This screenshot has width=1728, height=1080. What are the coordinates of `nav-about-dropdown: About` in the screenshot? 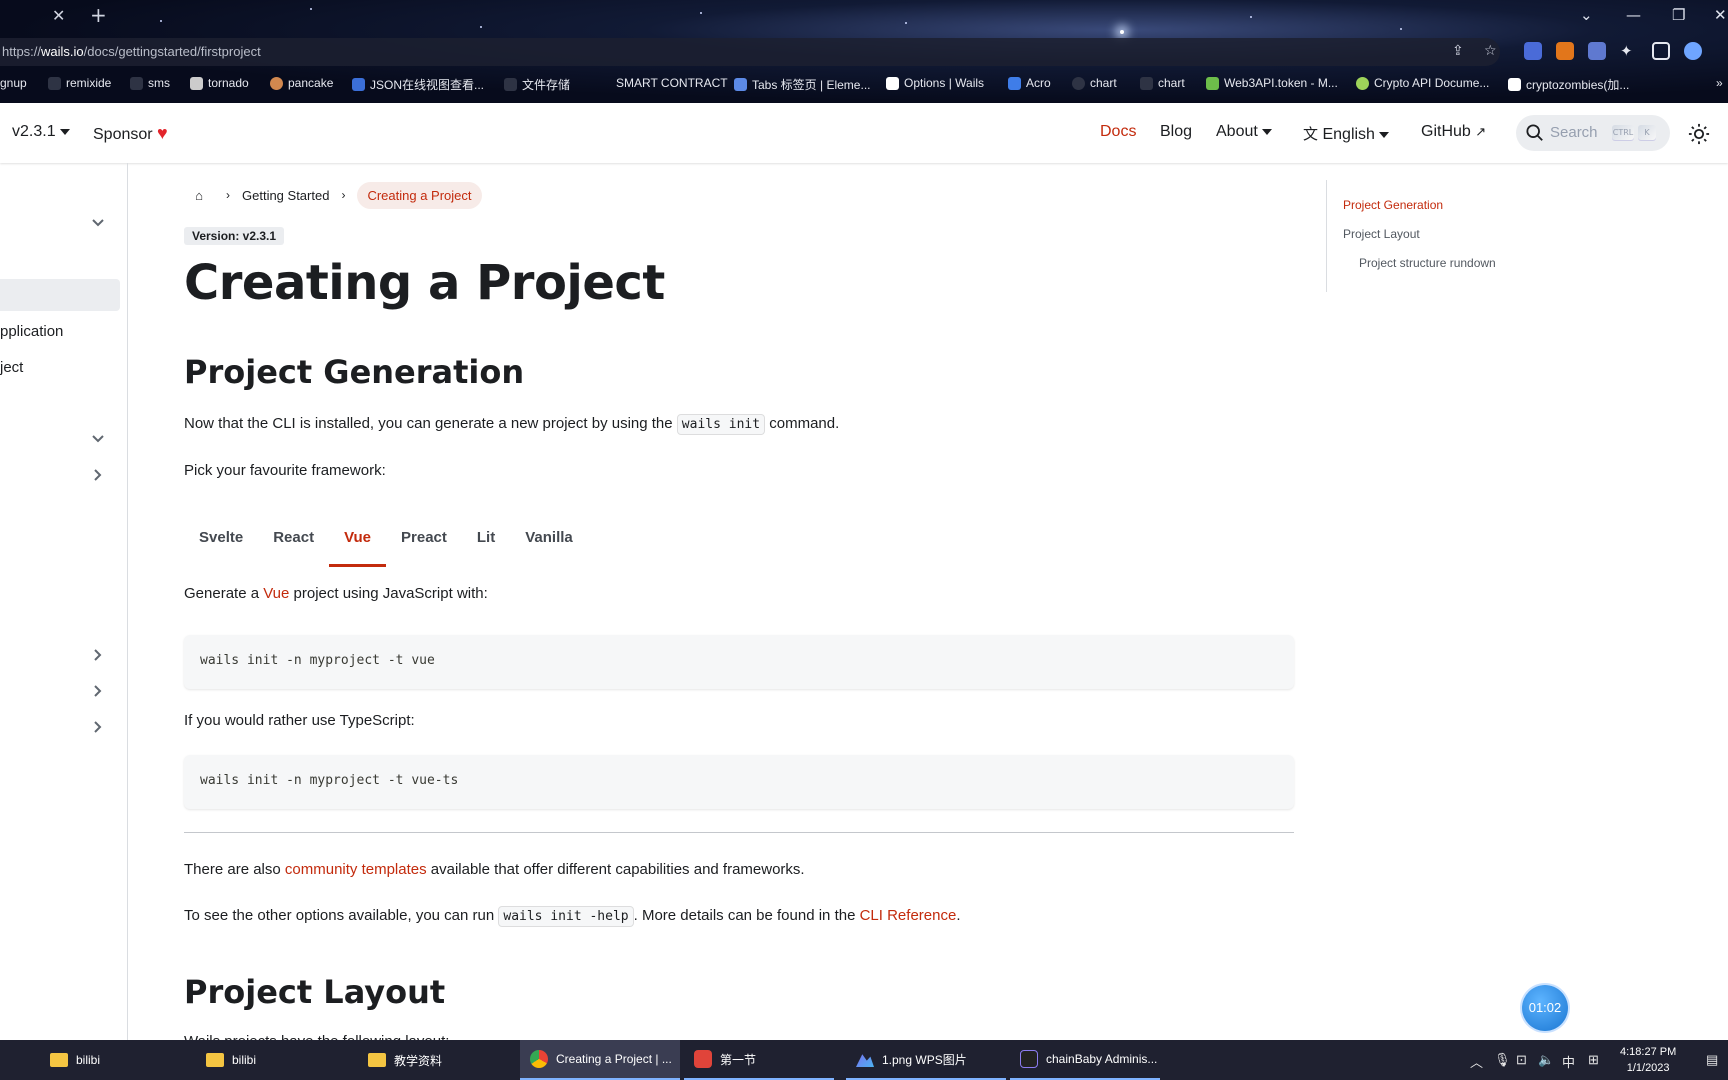 It's located at (1244, 132).